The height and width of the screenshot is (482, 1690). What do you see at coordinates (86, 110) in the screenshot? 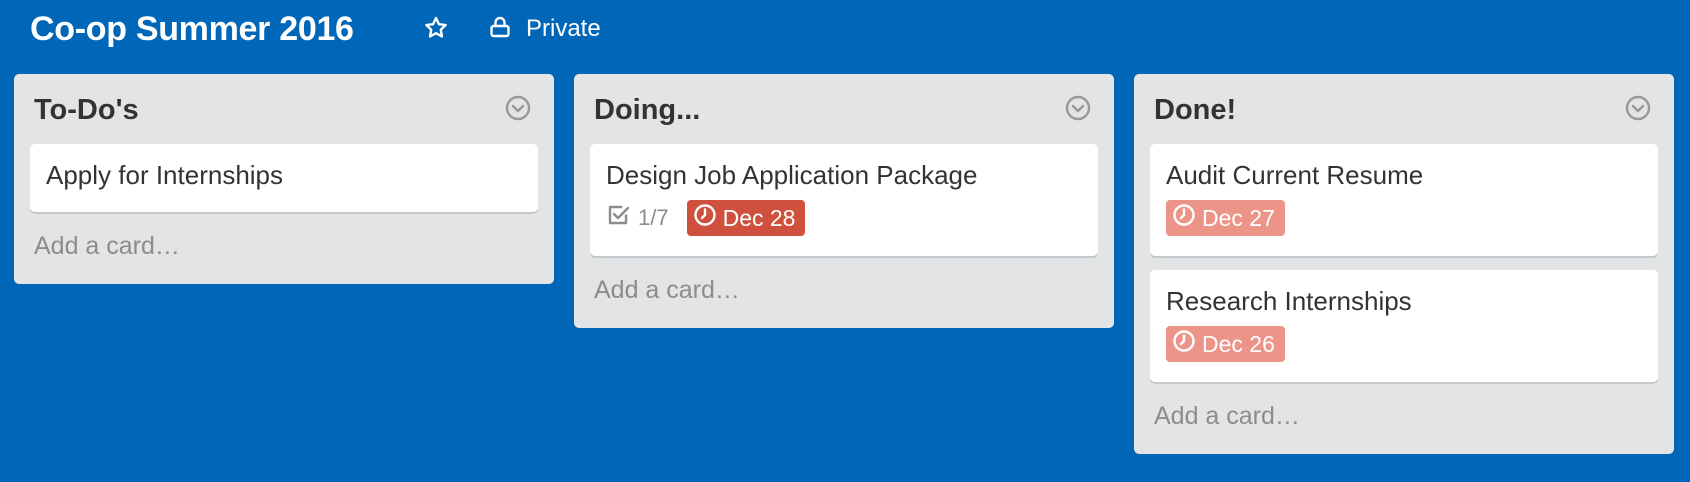
I see `list-title: To-Do's` at bounding box center [86, 110].